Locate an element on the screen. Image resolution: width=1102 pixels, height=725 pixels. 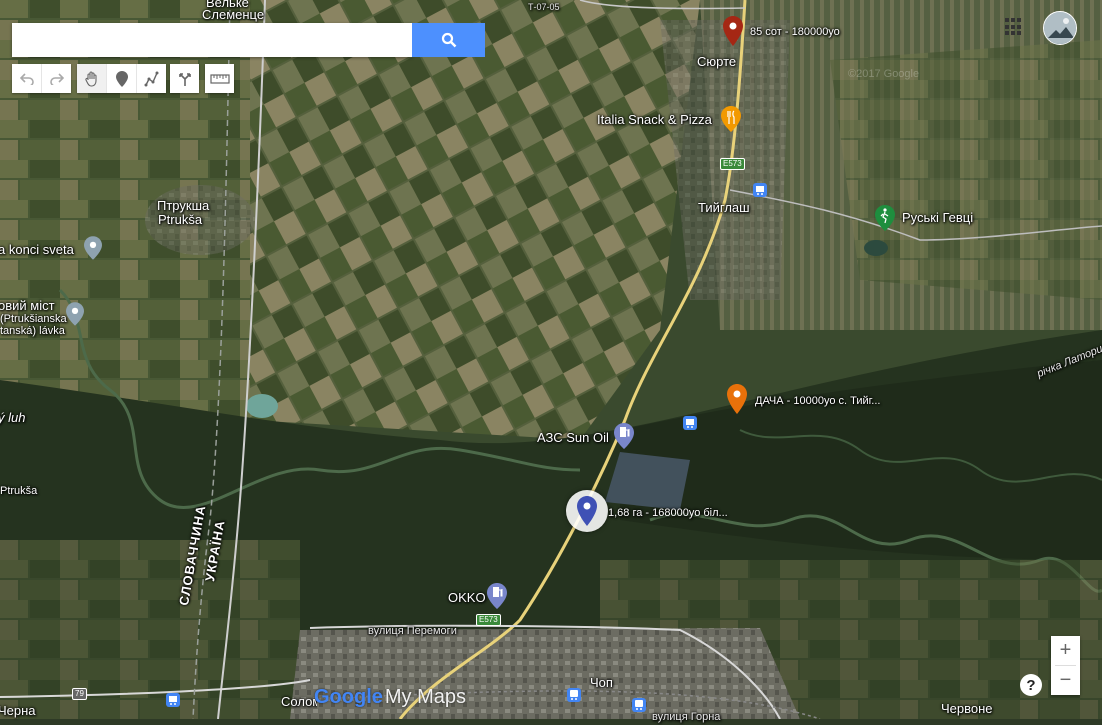
apps-grid-icon is located at coordinates (1014, 27).